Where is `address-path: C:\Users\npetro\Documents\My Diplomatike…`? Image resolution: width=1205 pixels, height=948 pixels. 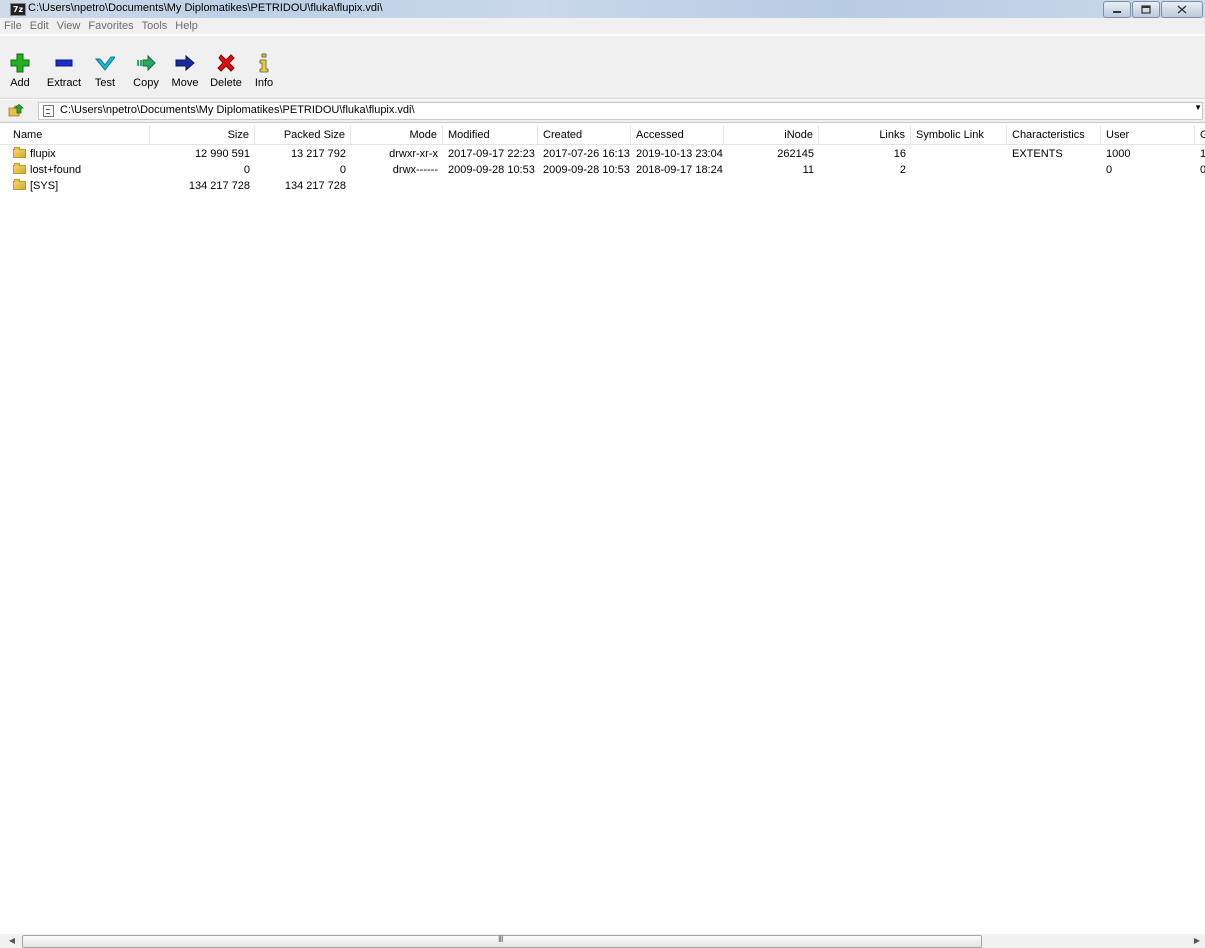
address-path: C:\Users\npetro\Documents\My Diplomatike… is located at coordinates (237, 110).